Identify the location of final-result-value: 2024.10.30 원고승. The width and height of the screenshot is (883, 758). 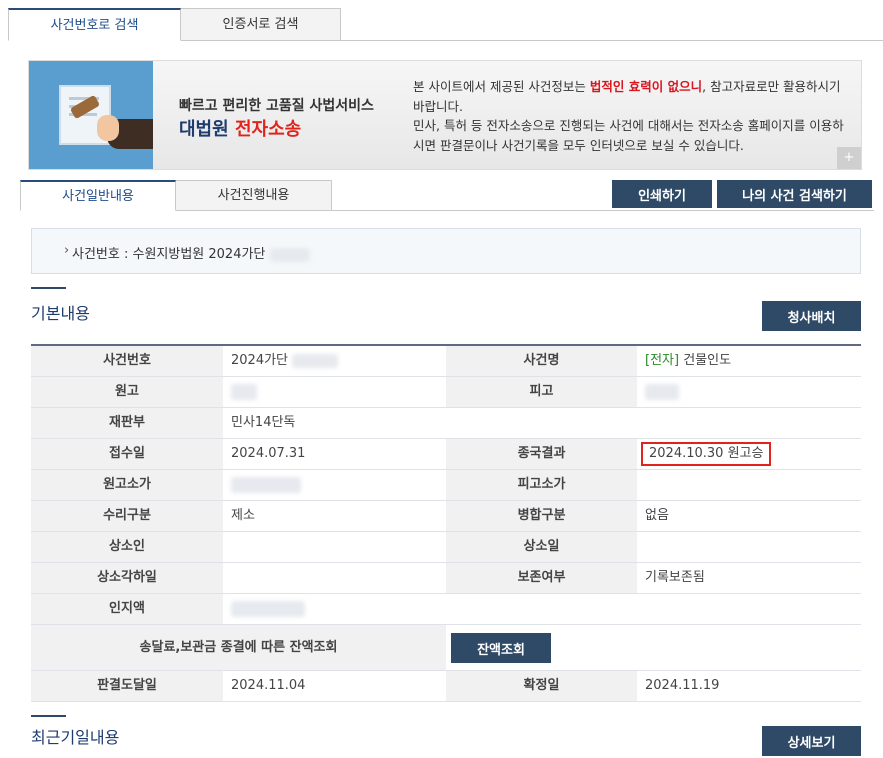
(749, 454).